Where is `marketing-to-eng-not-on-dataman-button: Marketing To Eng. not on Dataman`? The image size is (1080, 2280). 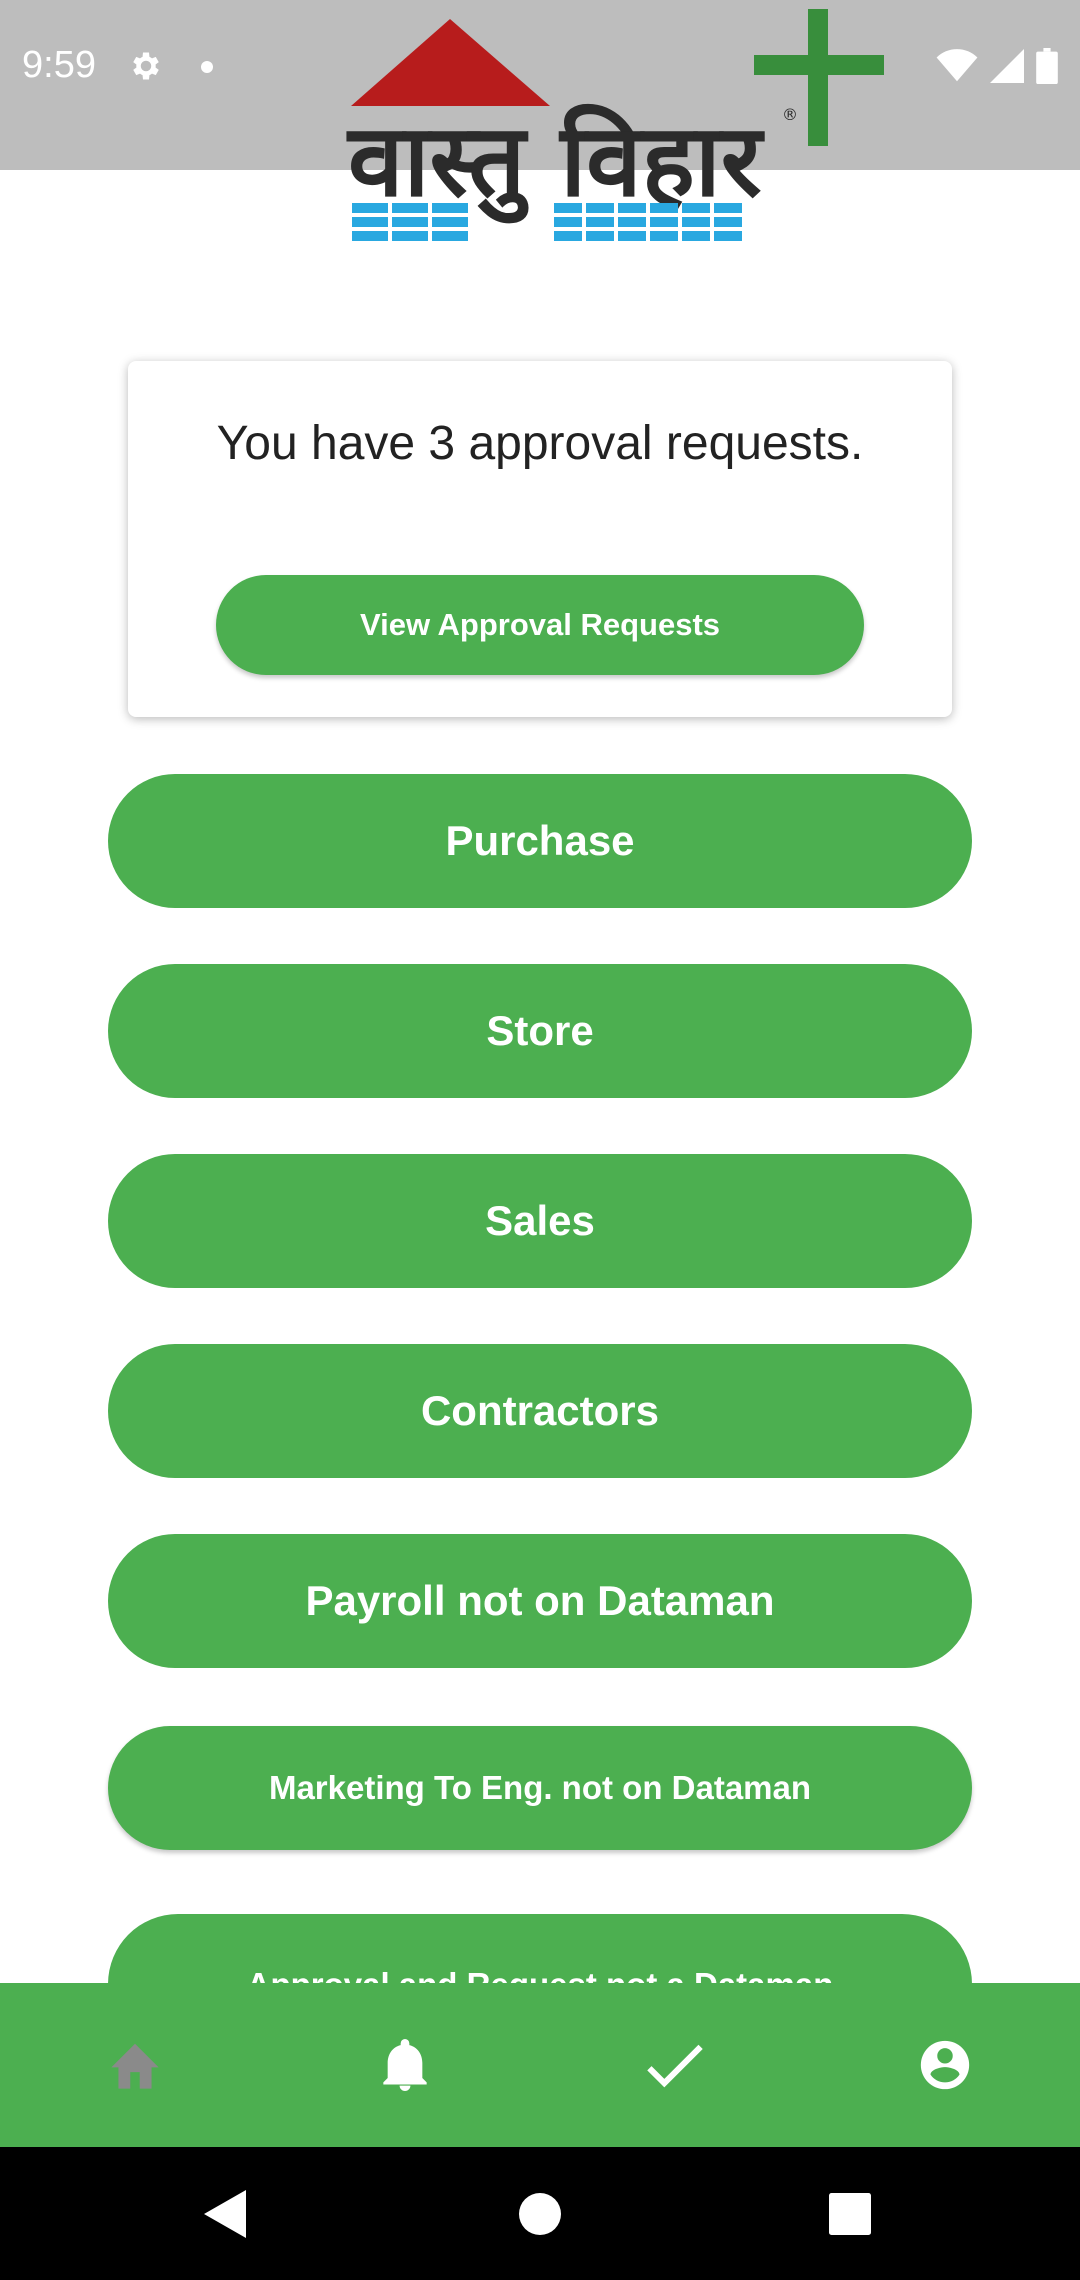
marketing-to-eng-not-on-dataman-button: Marketing To Eng. not on Dataman is located at coordinates (540, 1788).